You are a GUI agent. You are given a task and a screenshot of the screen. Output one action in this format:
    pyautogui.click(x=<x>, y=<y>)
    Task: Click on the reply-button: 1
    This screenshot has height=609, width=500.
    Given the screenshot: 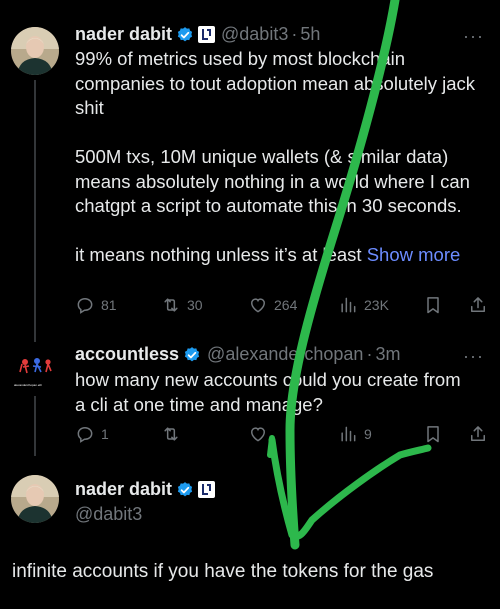 What is the action you would take?
    pyautogui.click(x=92, y=434)
    